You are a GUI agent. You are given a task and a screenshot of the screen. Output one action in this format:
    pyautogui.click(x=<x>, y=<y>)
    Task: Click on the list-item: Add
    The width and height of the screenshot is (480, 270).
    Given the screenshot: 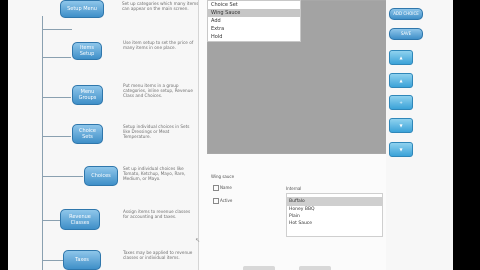 What is the action you would take?
    pyautogui.click(x=254, y=21)
    